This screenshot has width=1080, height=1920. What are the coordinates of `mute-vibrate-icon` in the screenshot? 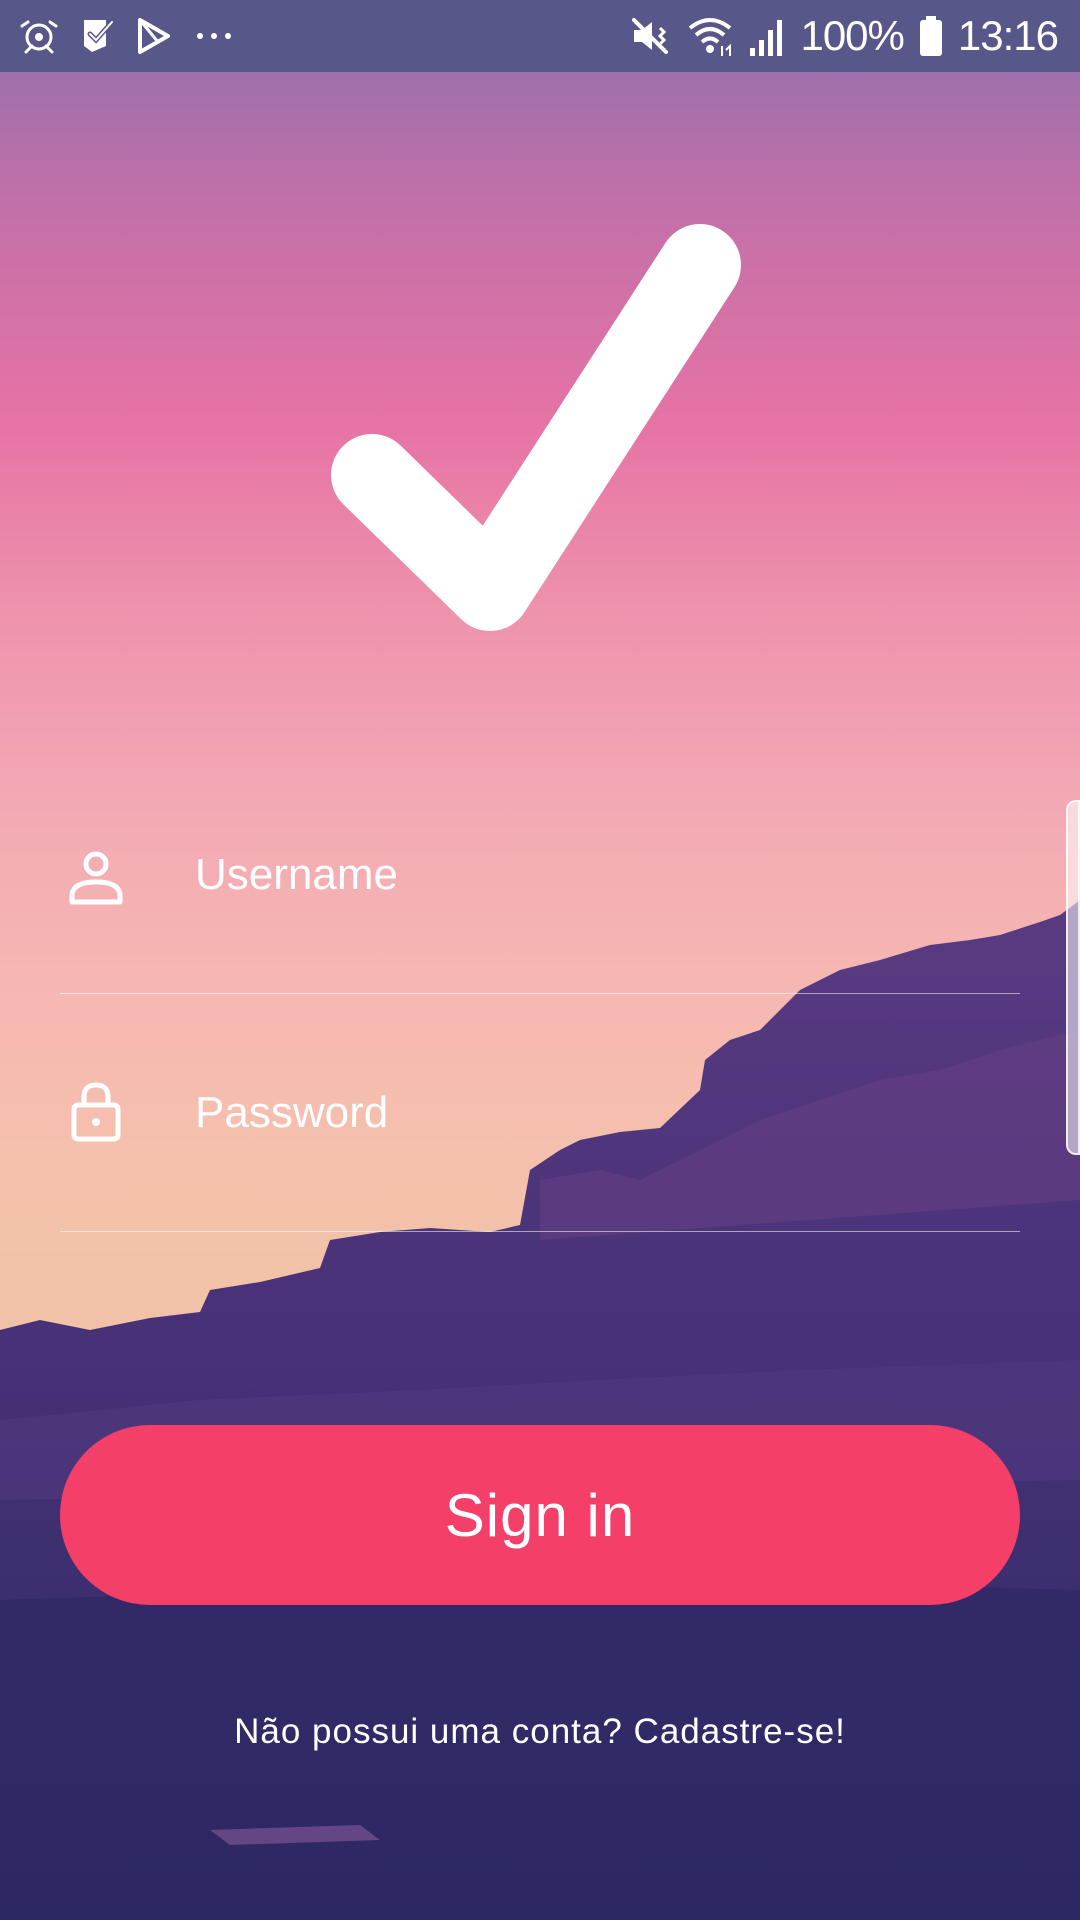 It's located at (650, 36).